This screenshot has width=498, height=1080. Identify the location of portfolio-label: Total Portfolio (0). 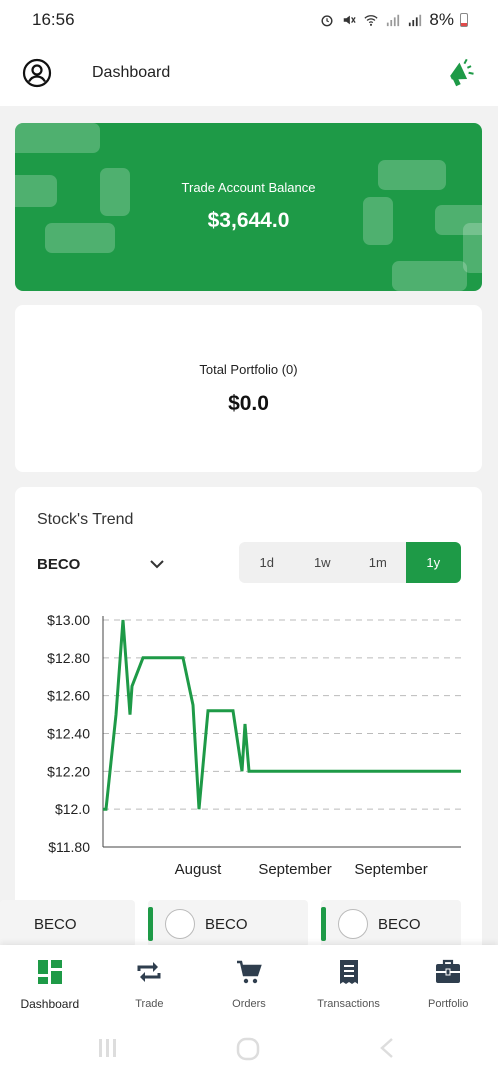
(248, 369).